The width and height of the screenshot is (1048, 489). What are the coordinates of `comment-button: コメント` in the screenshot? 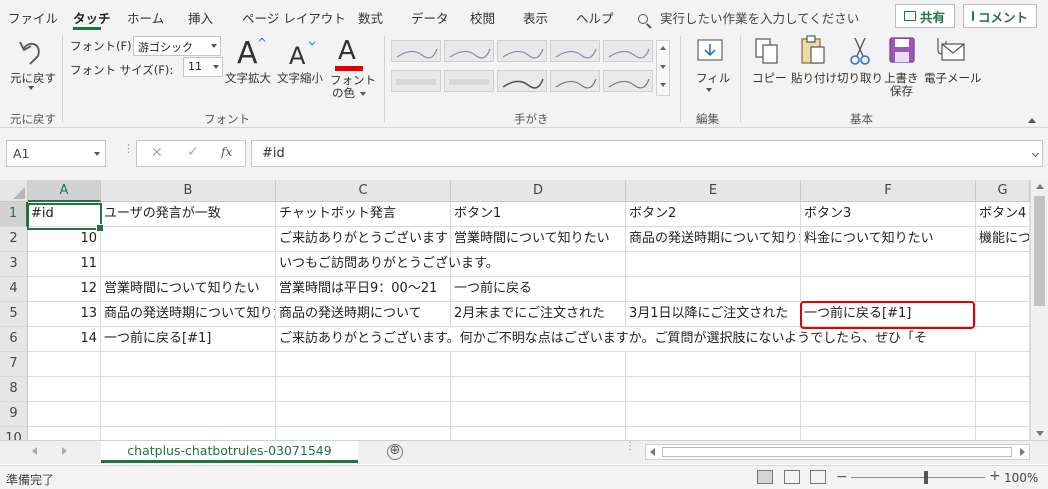 It's located at (1000, 16).